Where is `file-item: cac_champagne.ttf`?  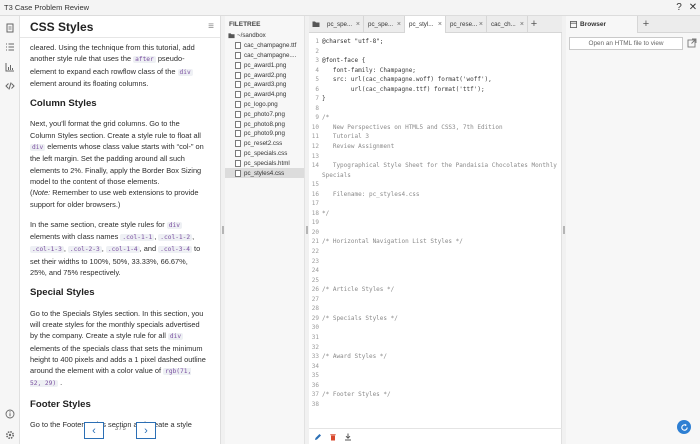 file-item: cac_champagne.ttf is located at coordinates (264, 46).